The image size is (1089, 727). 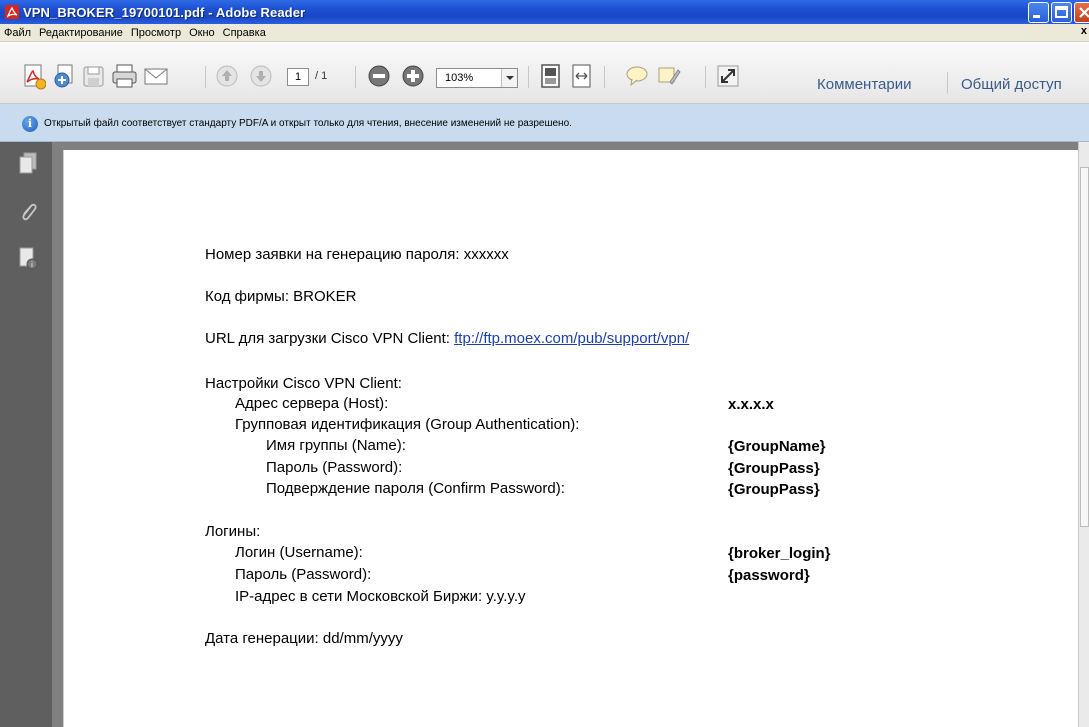 What do you see at coordinates (227, 78) in the screenshot?
I see `previous-page-icon` at bounding box center [227, 78].